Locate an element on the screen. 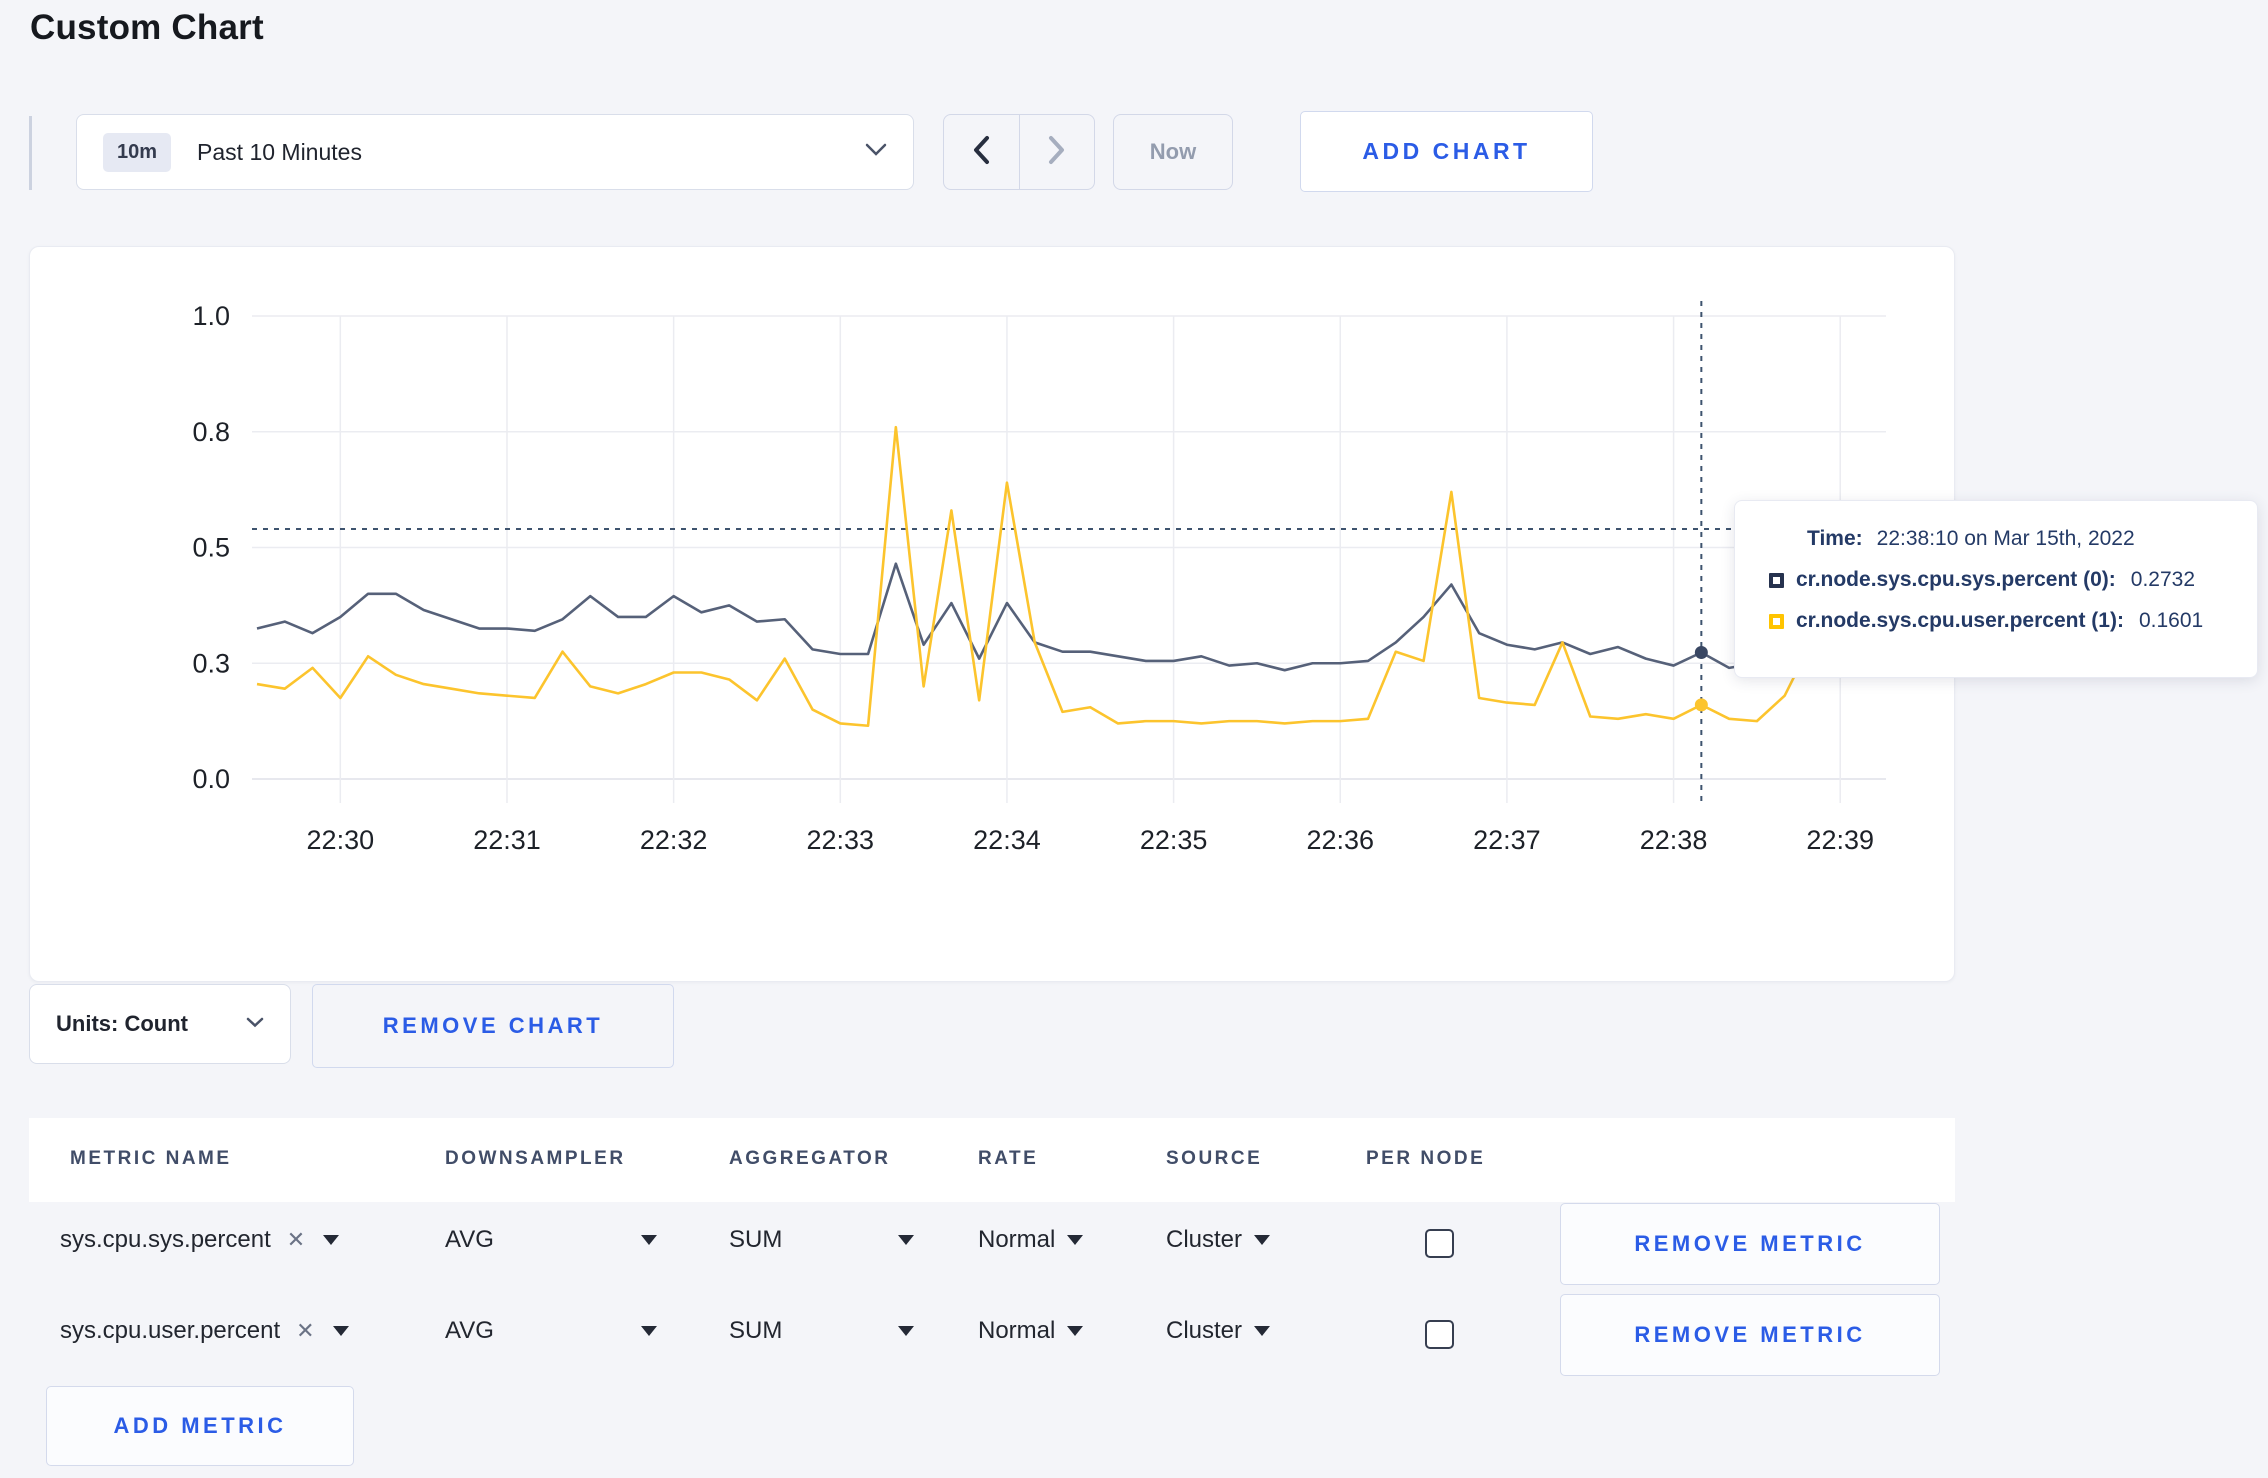 The height and width of the screenshot is (1478, 2268). metric-name-select: sys.cpu.user.percent ✕ is located at coordinates (204, 1331).